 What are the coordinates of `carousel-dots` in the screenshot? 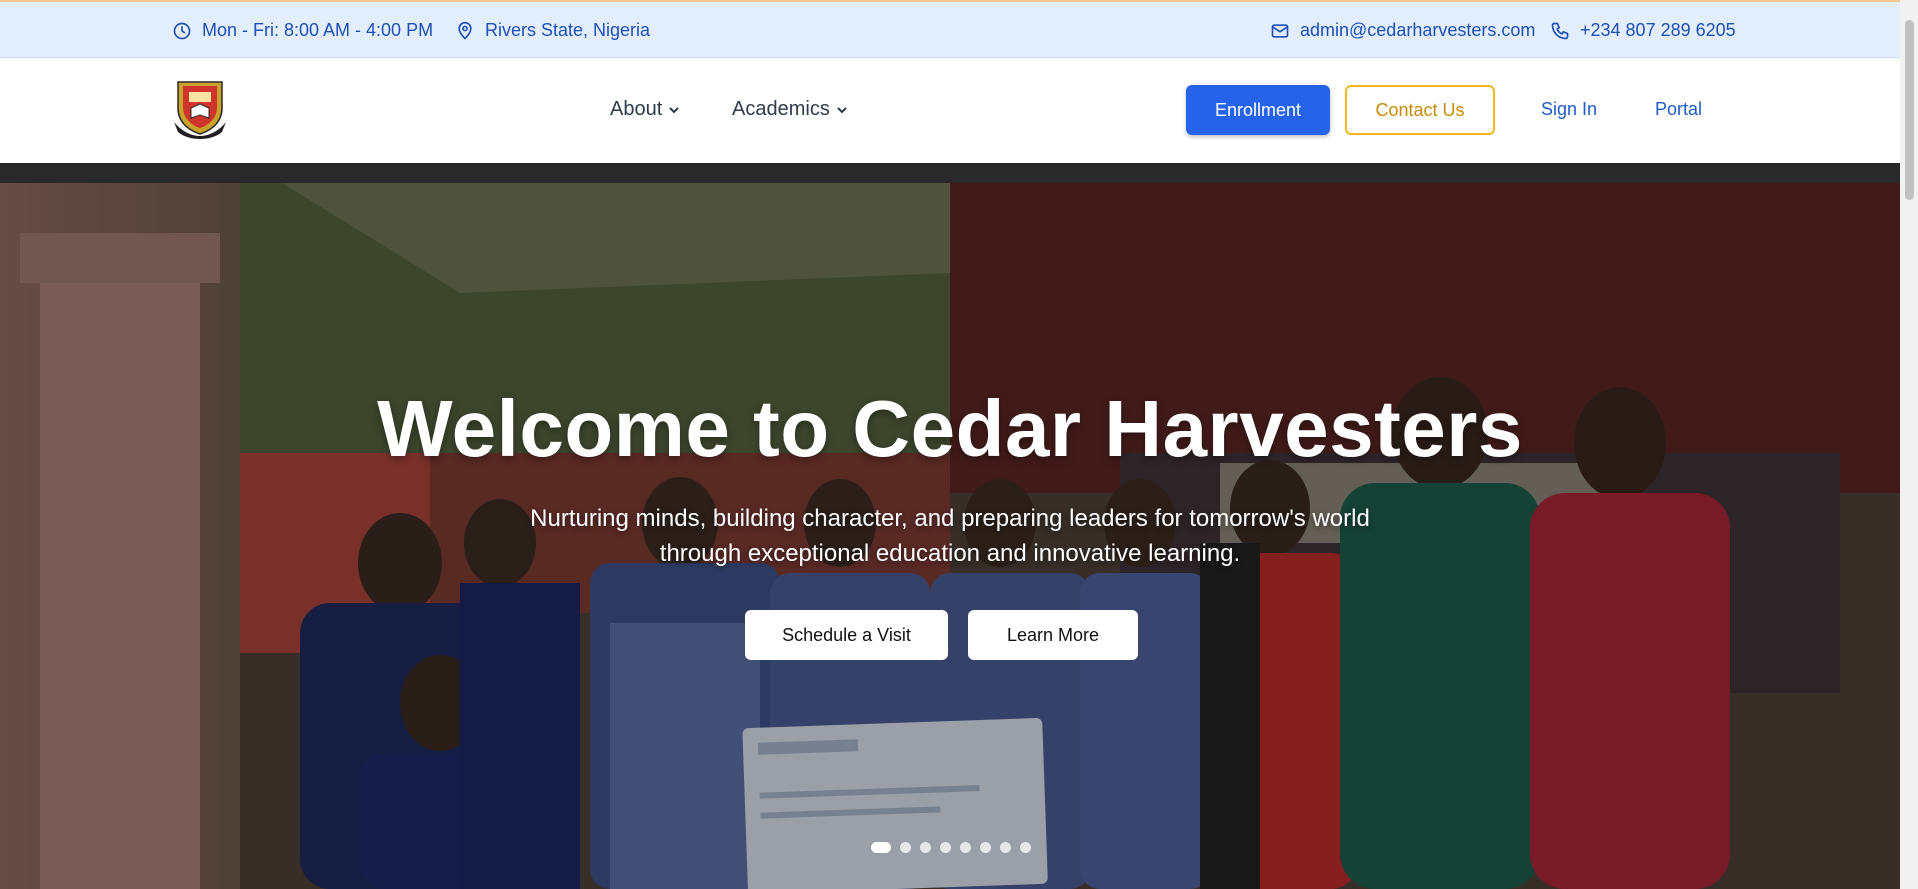 It's located at (951, 847).